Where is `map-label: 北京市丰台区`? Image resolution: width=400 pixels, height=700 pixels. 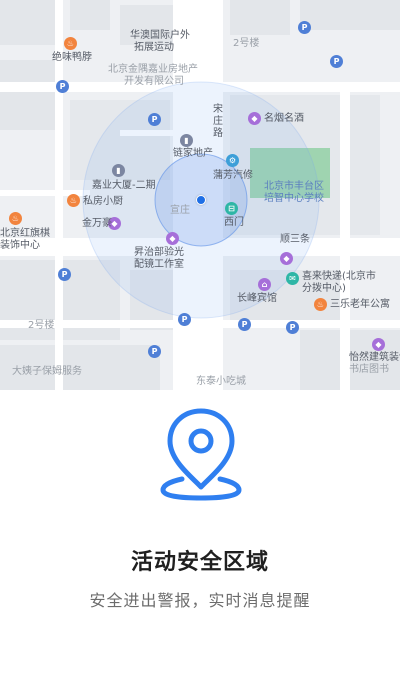 map-label: 北京市丰台区 is located at coordinates (294, 186).